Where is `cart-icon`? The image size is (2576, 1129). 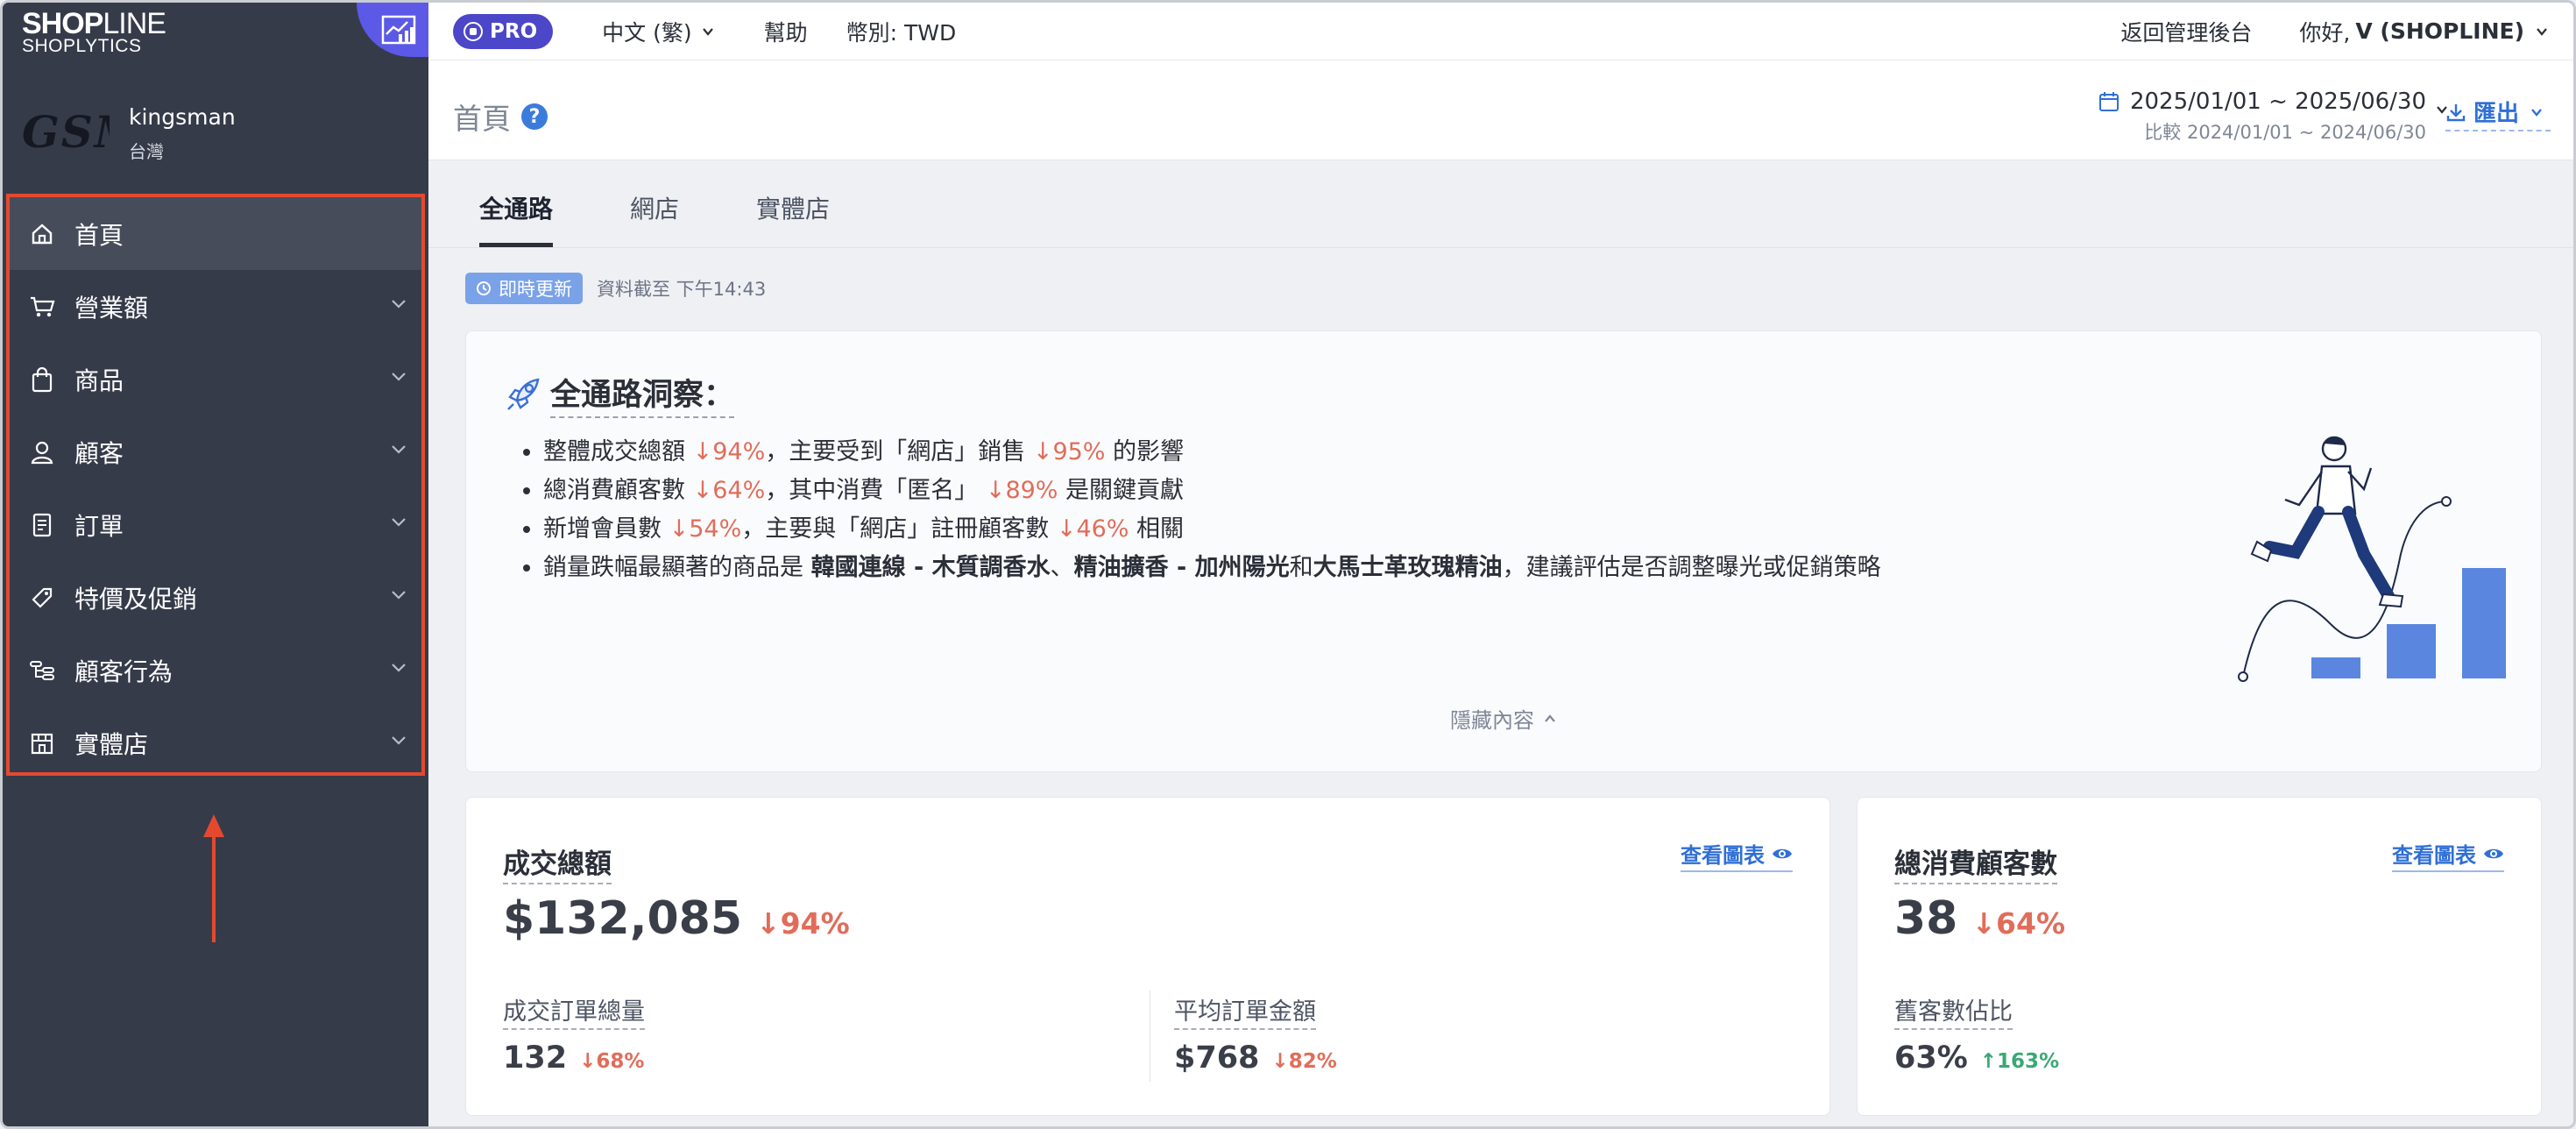 cart-icon is located at coordinates (42, 307).